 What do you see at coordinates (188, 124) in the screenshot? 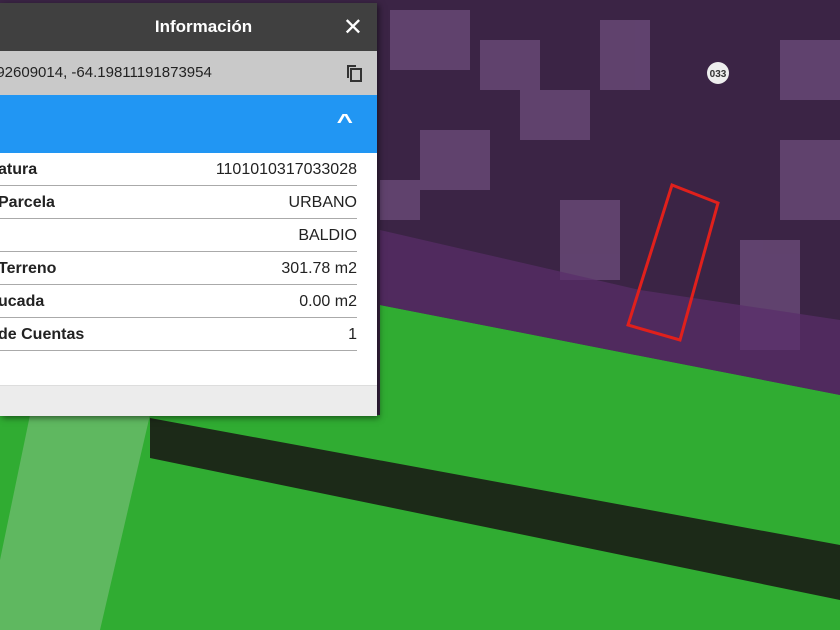
I see `section-header: ^` at bounding box center [188, 124].